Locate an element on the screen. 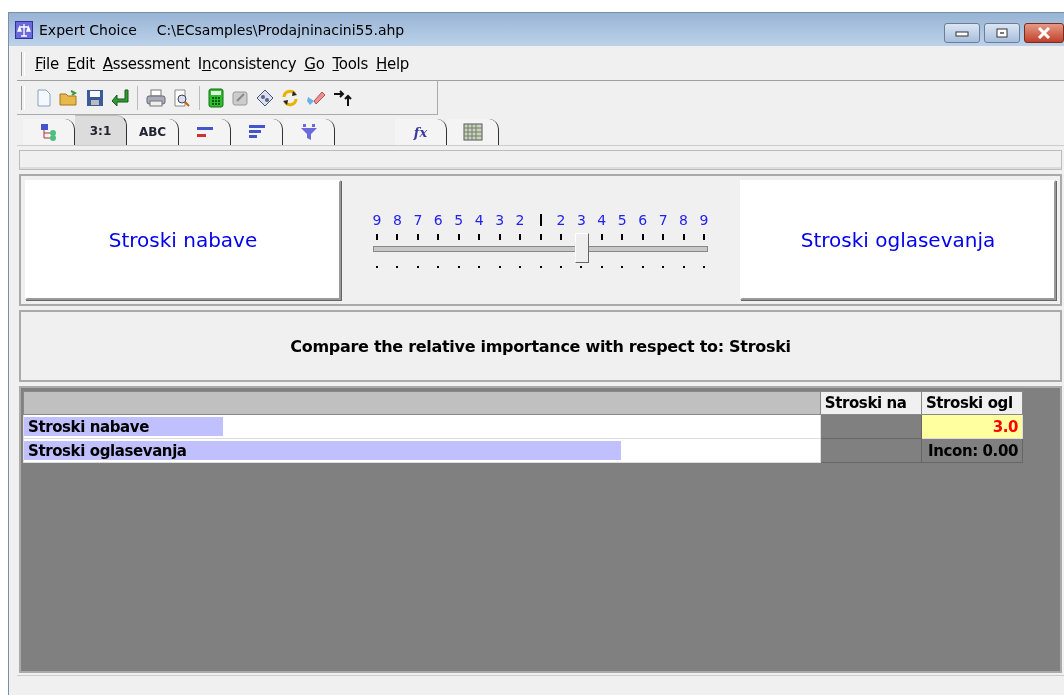  question-text: Compare the relative importance with respect to: Stroski is located at coordinates (540, 346).